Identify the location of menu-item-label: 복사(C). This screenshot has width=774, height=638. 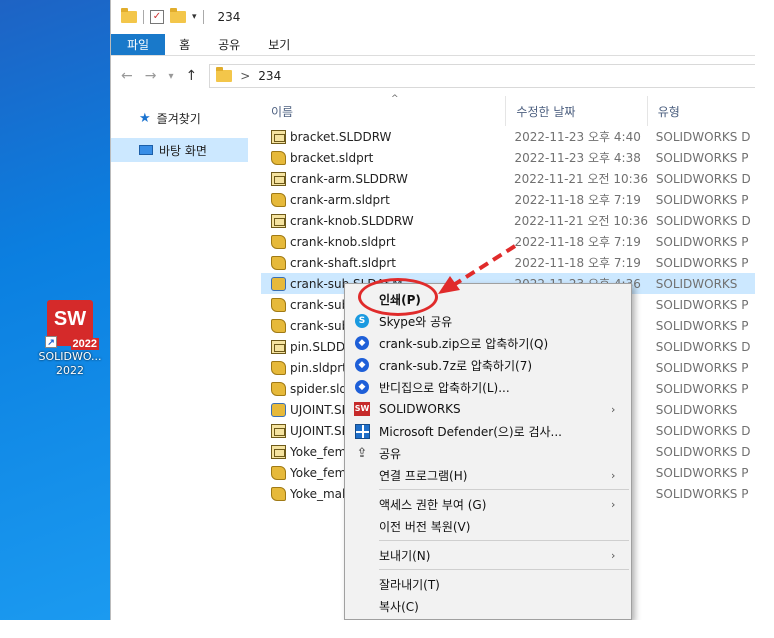
(399, 606).